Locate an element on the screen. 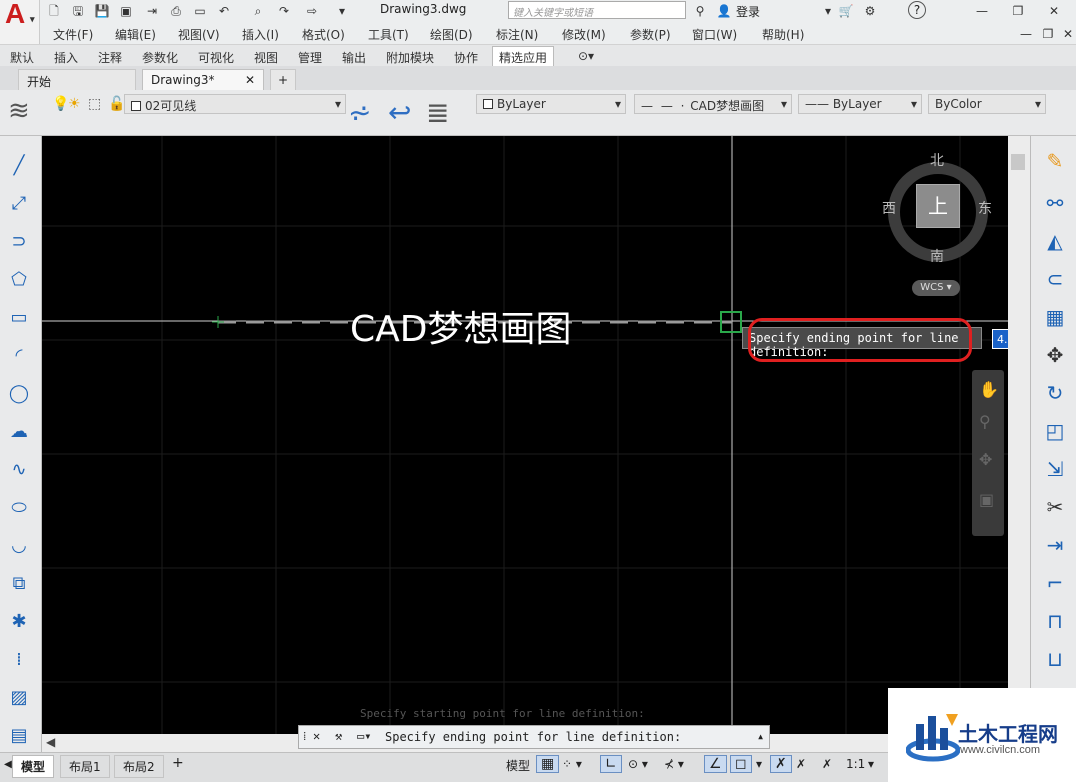 The image size is (1076, 782). ellipse-arc-icon: ◡ is located at coordinates (19, 545).